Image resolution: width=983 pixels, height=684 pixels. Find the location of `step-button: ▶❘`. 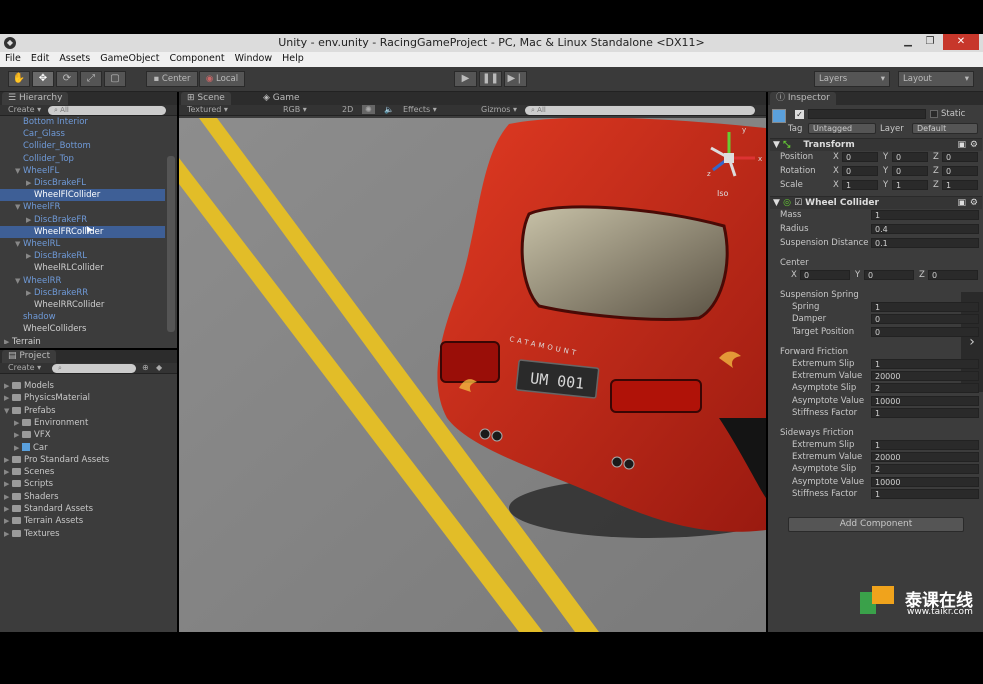

step-button: ▶❘ is located at coordinates (515, 79).